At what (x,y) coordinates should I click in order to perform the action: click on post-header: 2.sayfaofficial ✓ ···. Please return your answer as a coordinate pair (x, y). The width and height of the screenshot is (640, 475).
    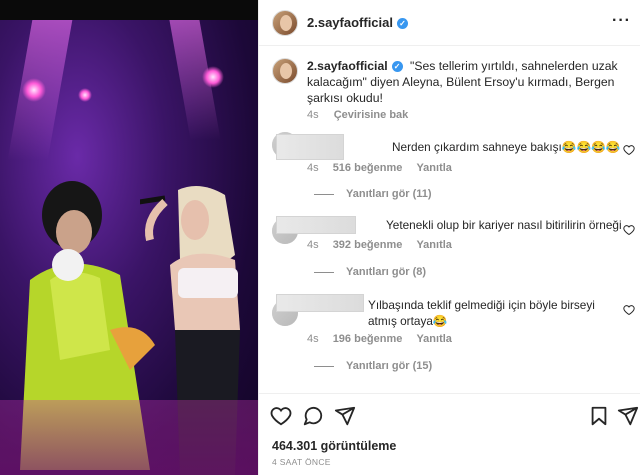
    Looking at the image, I should click on (449, 23).